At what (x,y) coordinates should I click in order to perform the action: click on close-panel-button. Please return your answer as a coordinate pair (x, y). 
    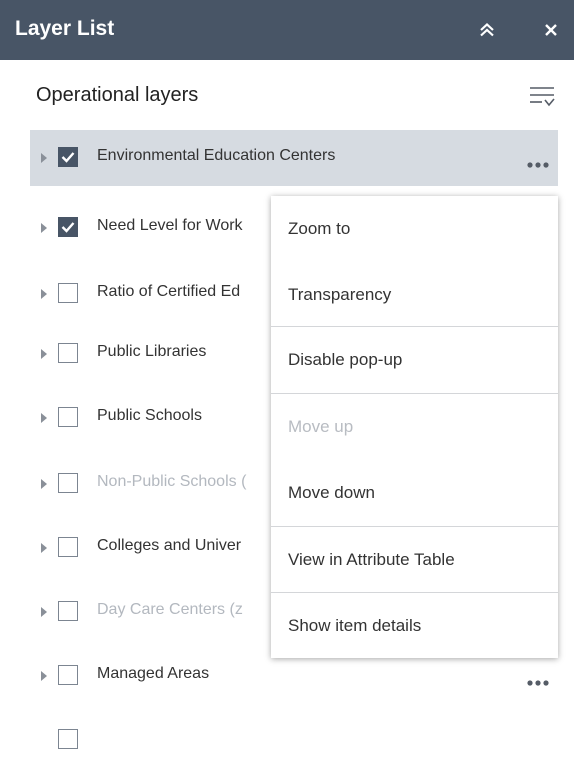
    Looking at the image, I should click on (551, 30).